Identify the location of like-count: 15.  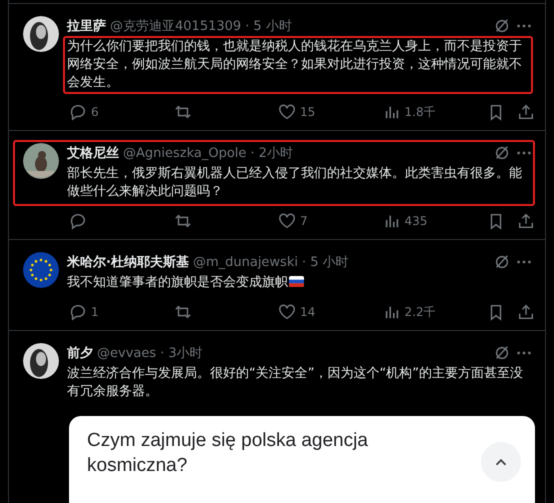
(308, 112).